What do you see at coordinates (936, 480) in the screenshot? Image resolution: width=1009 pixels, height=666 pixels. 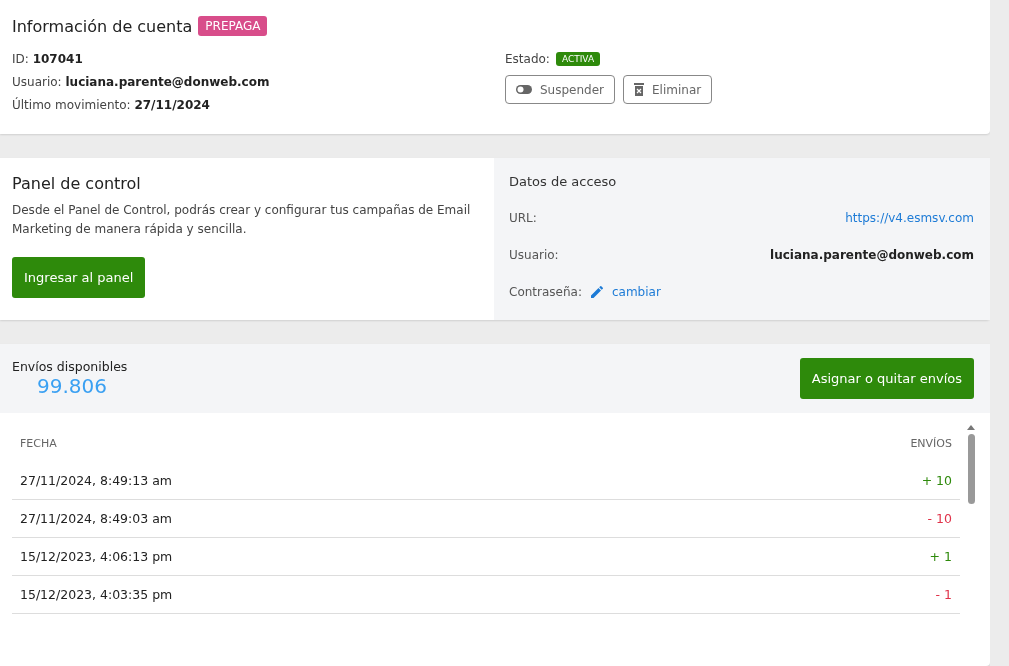 I see `amount-cell: + 10` at bounding box center [936, 480].